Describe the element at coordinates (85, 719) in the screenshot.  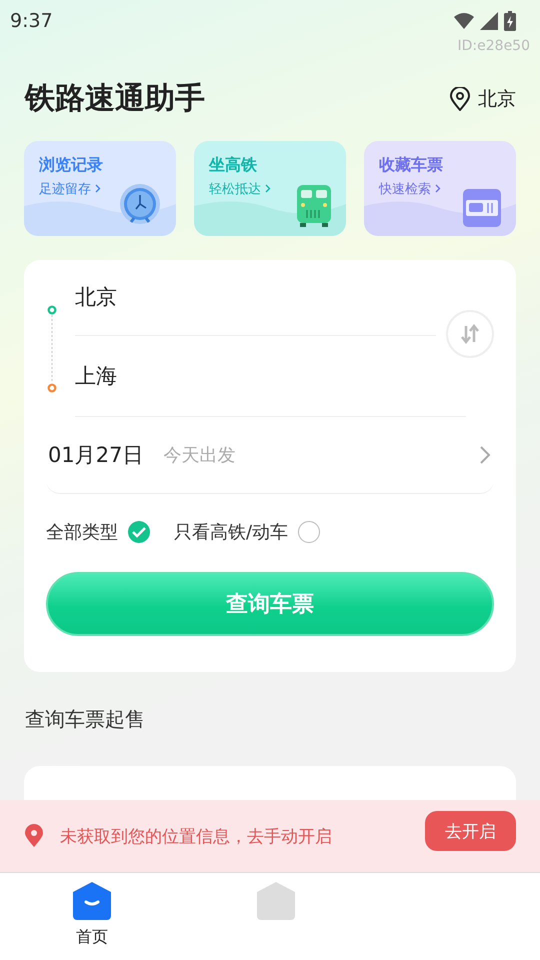
I see `section-title: 查询车票起售` at that location.